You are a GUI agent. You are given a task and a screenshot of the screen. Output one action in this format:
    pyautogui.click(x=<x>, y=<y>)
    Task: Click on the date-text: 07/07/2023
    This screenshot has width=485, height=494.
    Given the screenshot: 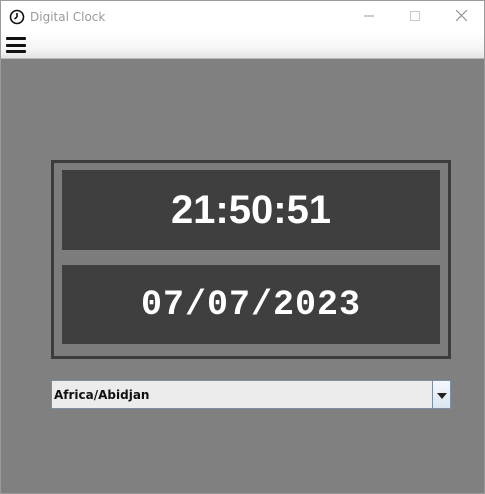 What is the action you would take?
    pyautogui.click(x=251, y=304)
    